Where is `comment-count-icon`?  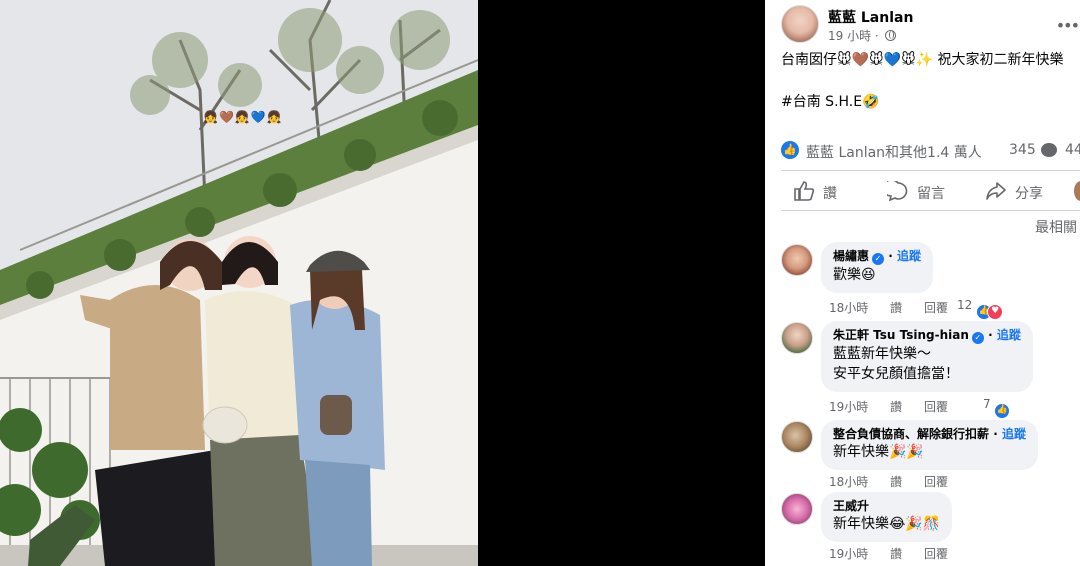 comment-count-icon is located at coordinates (1049, 150).